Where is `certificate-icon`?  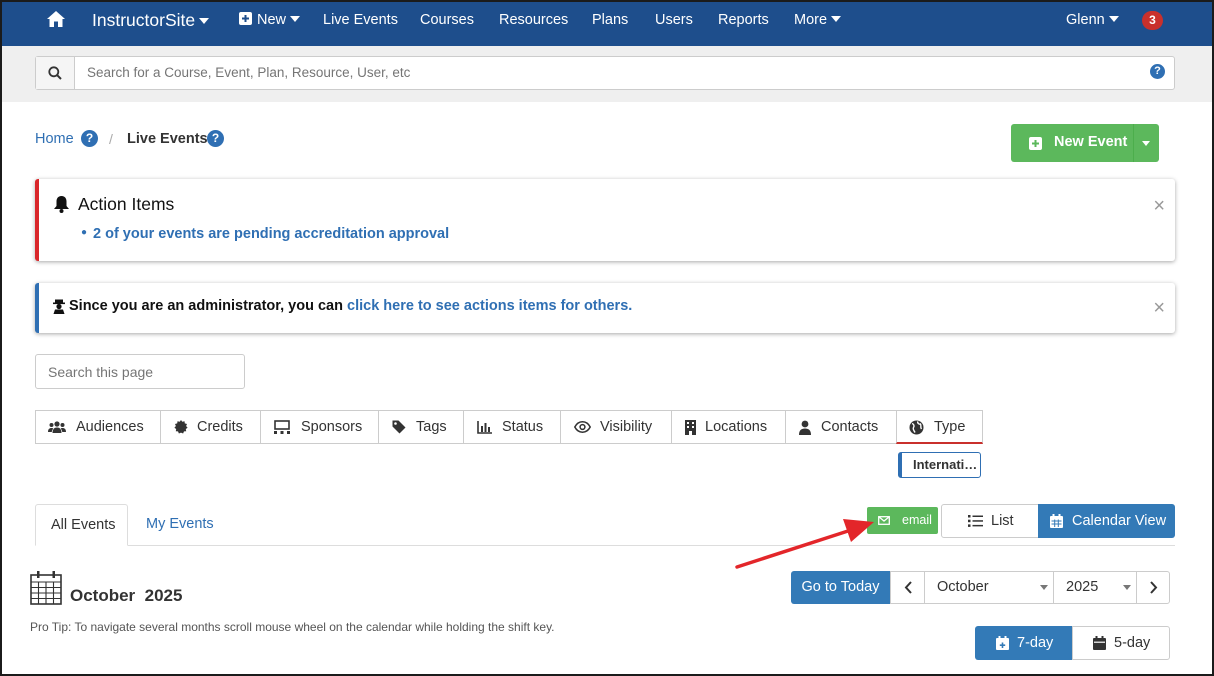 certificate-icon is located at coordinates (181, 427).